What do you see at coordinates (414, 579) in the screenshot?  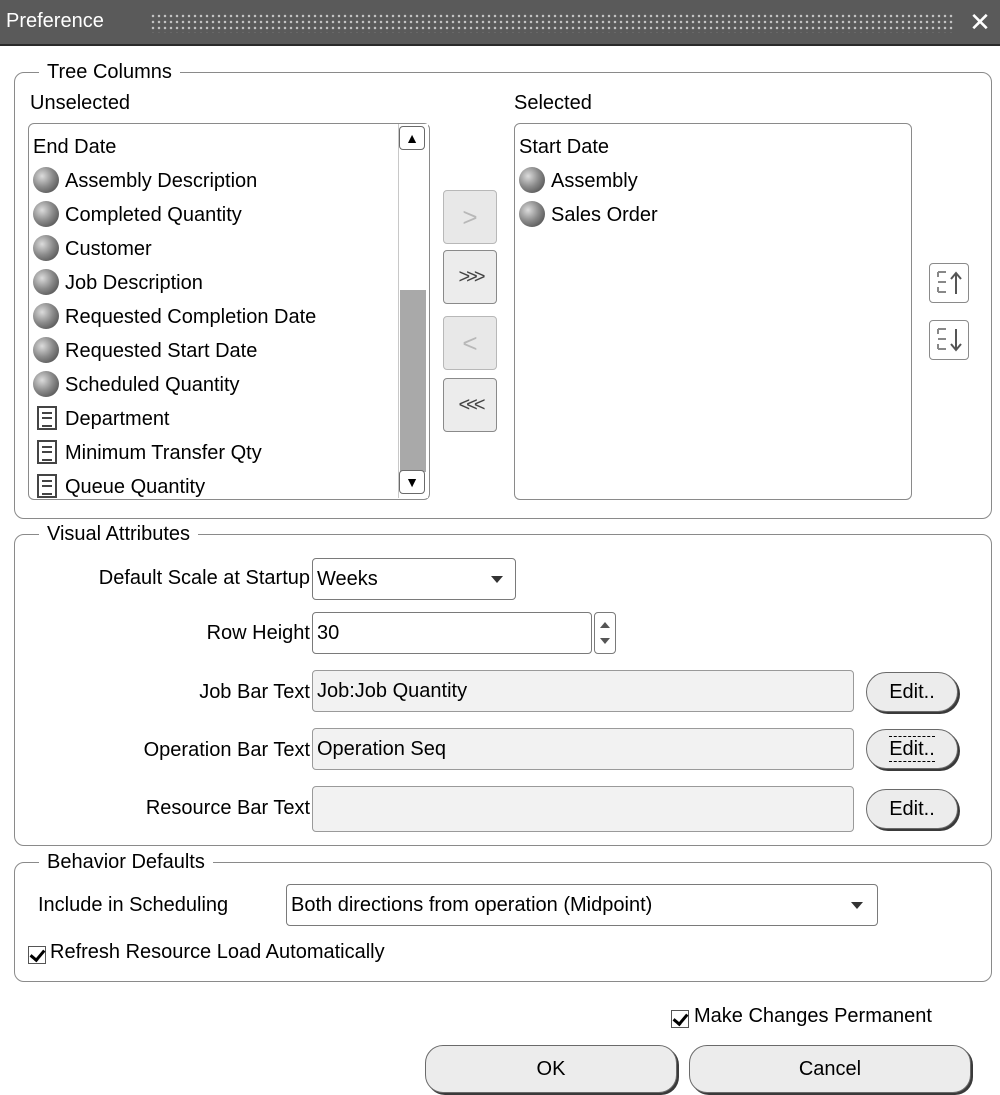 I see `default-scale-select: Weeks` at bounding box center [414, 579].